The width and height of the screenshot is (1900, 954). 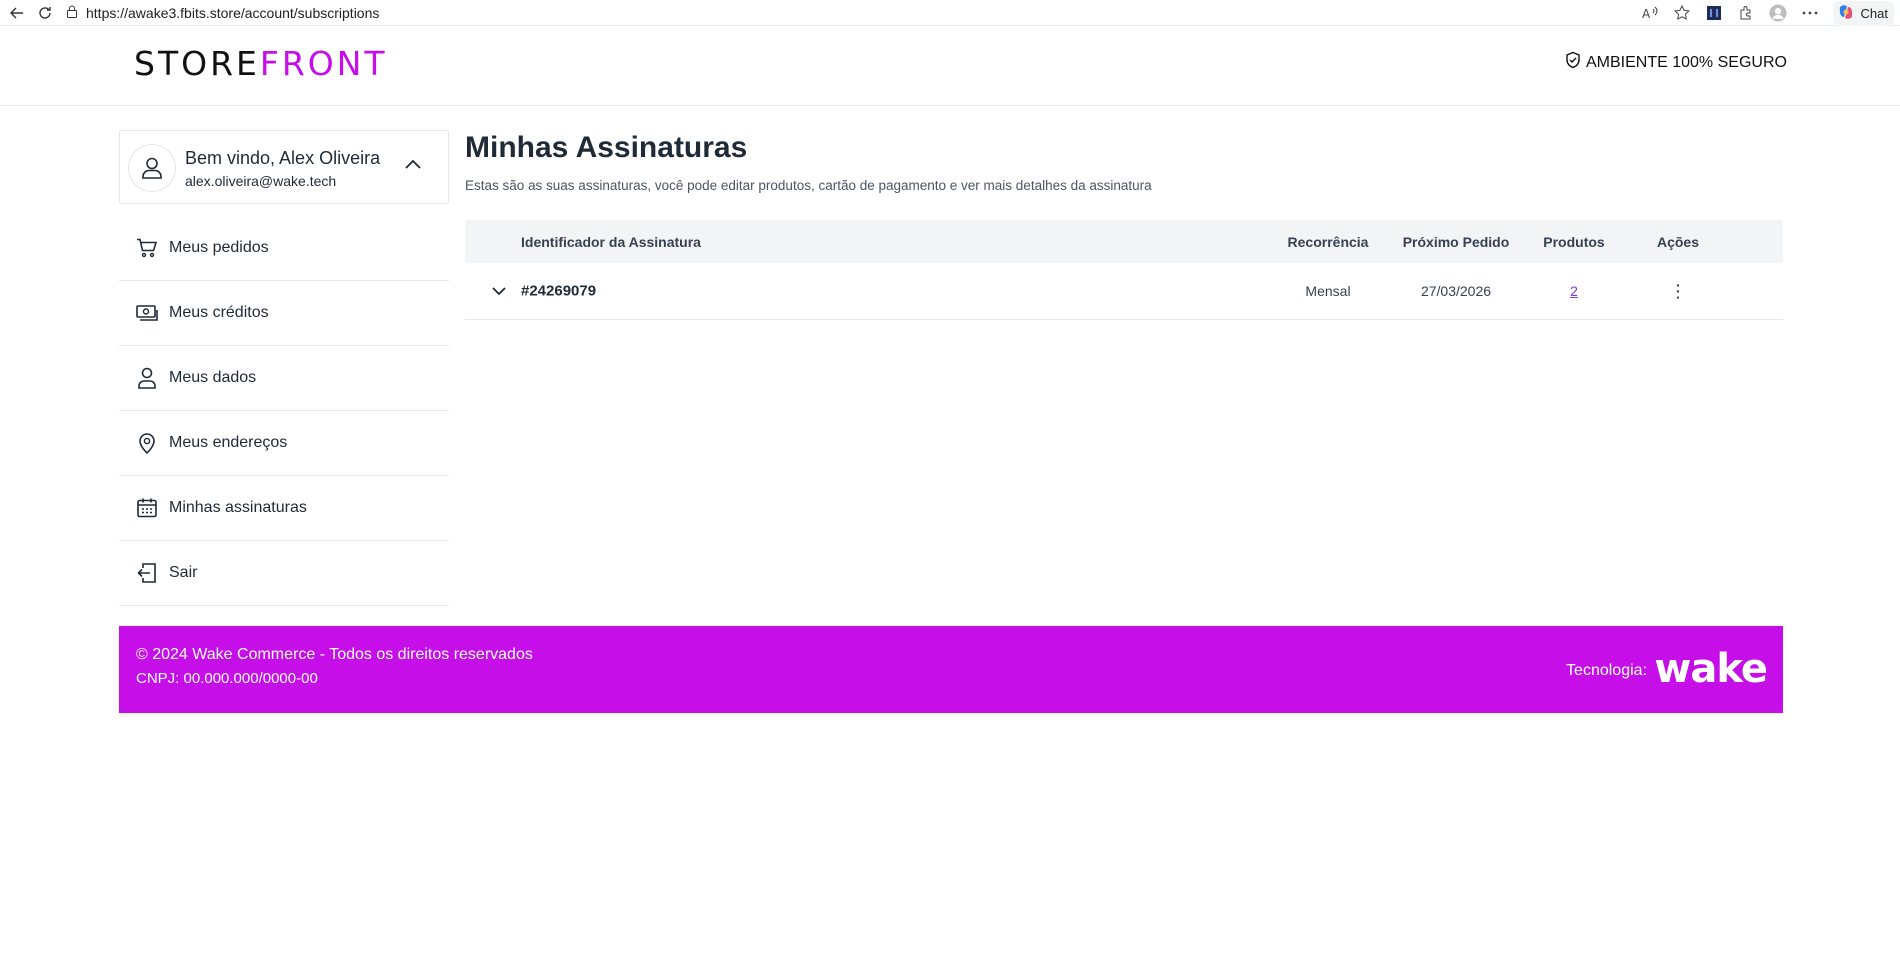 What do you see at coordinates (197, 63) in the screenshot?
I see `logo-store-text: STORE` at bounding box center [197, 63].